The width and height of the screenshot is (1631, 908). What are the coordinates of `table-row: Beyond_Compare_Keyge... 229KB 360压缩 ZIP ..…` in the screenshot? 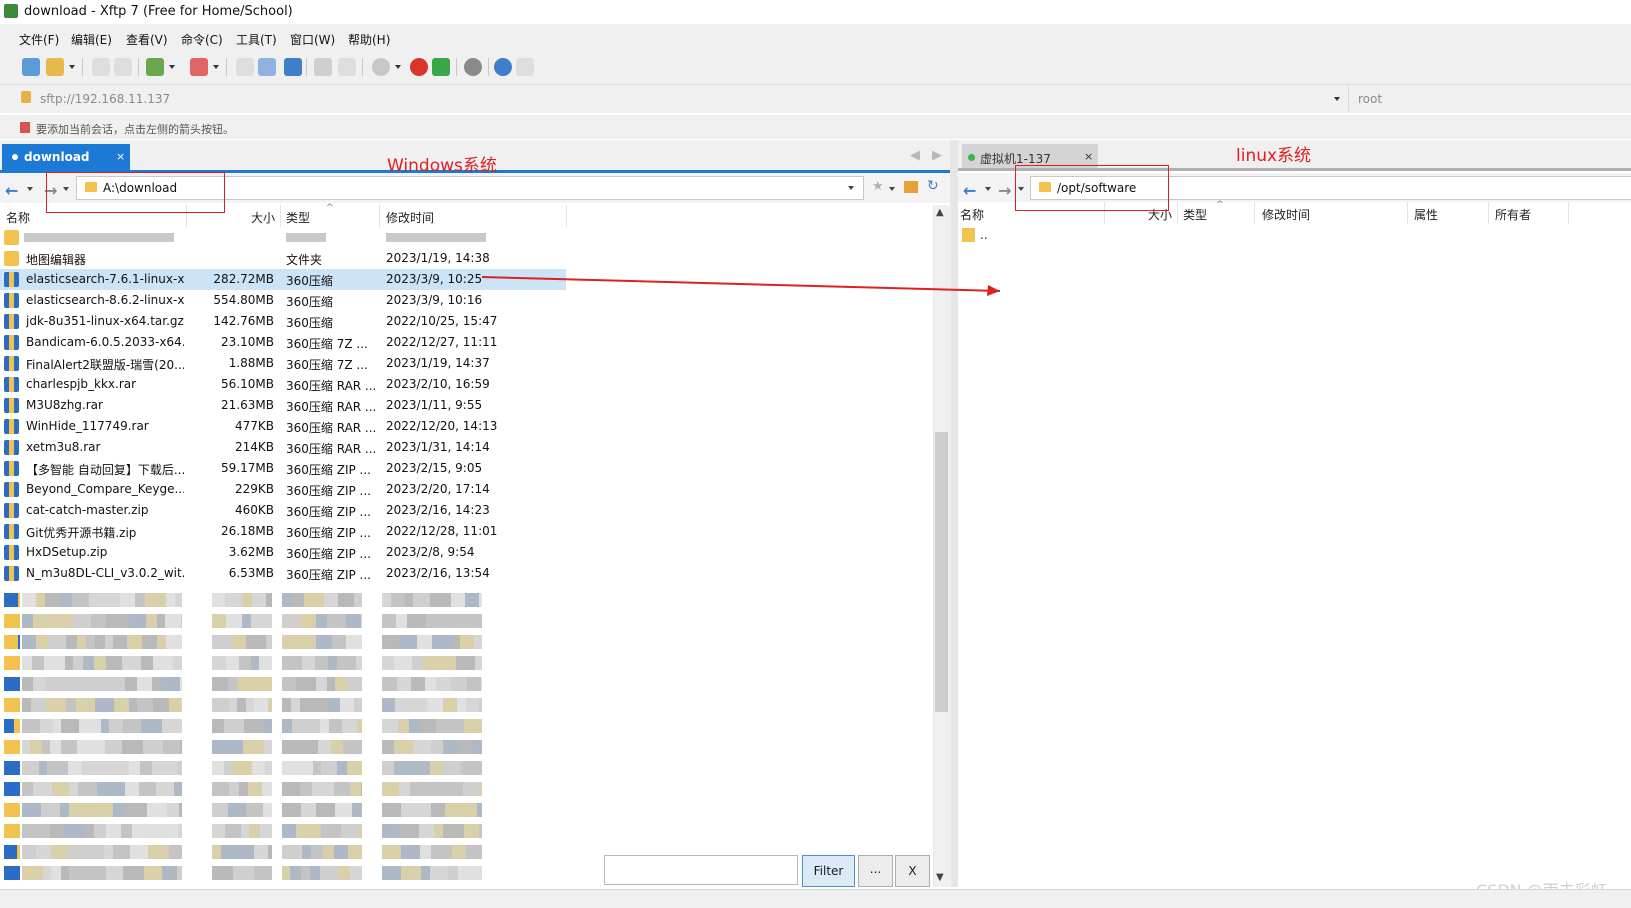 It's located at (283, 489).